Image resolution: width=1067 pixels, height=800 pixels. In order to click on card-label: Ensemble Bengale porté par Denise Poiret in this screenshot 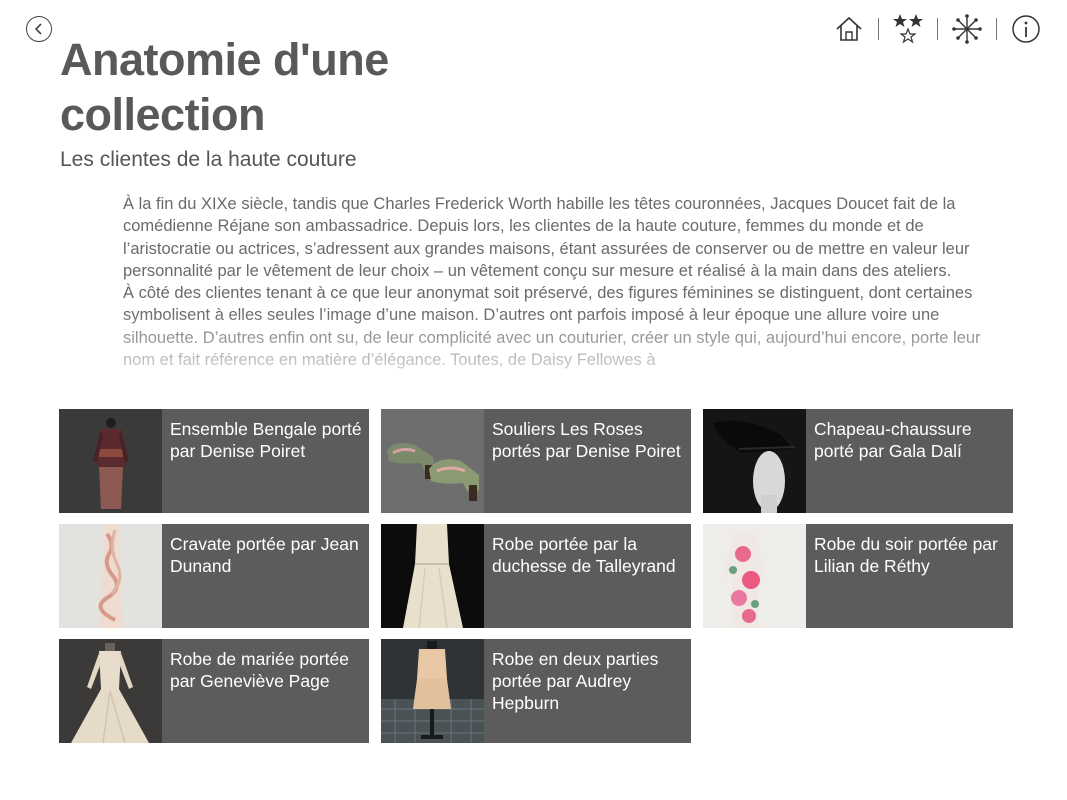, I will do `click(266, 440)`.